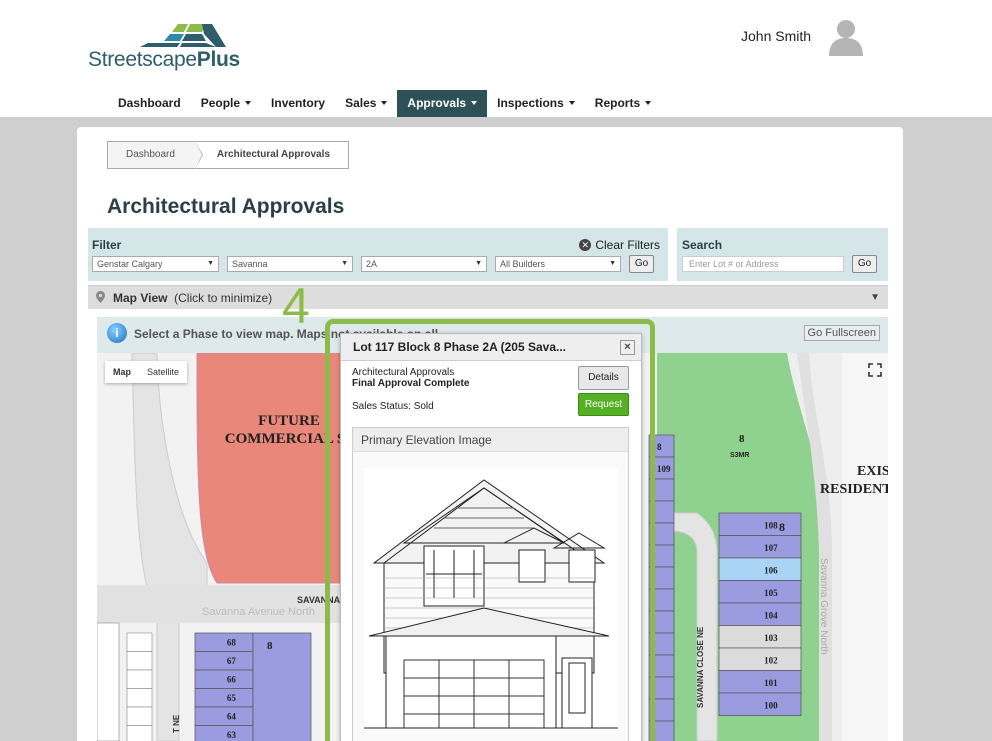  Describe the element at coordinates (864, 264) in the screenshot. I see `search-go-button: Go` at that location.